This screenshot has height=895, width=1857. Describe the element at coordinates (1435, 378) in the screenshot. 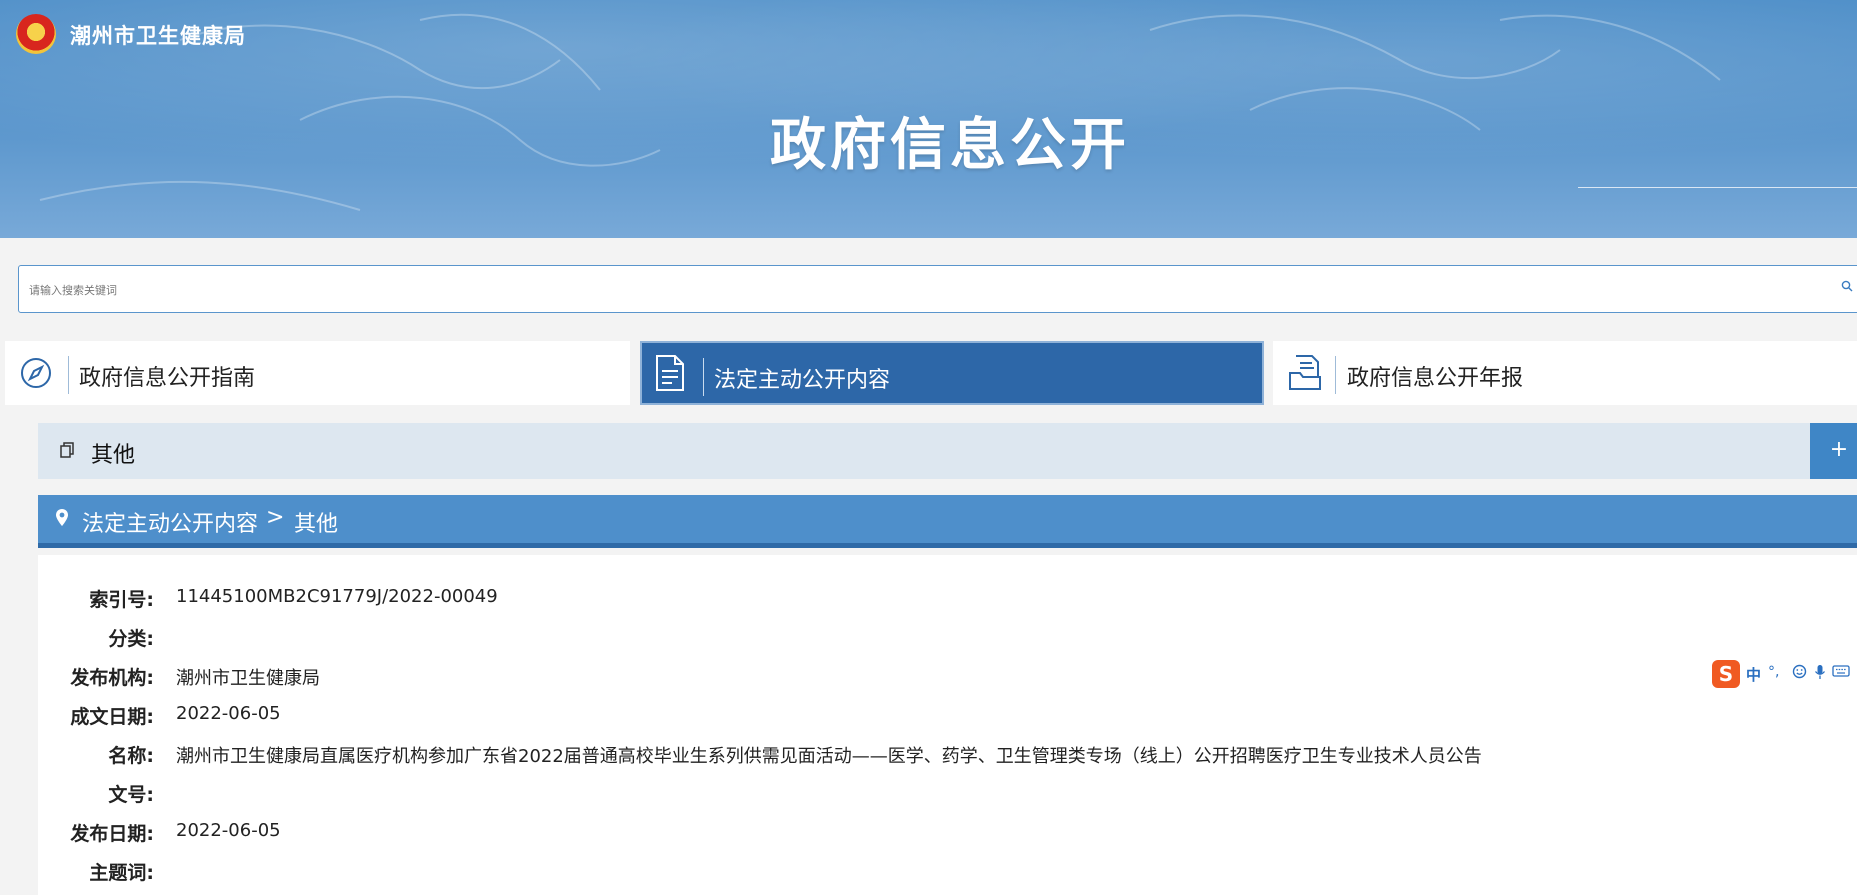

I see `tab-label: 政府信息公开年报` at that location.